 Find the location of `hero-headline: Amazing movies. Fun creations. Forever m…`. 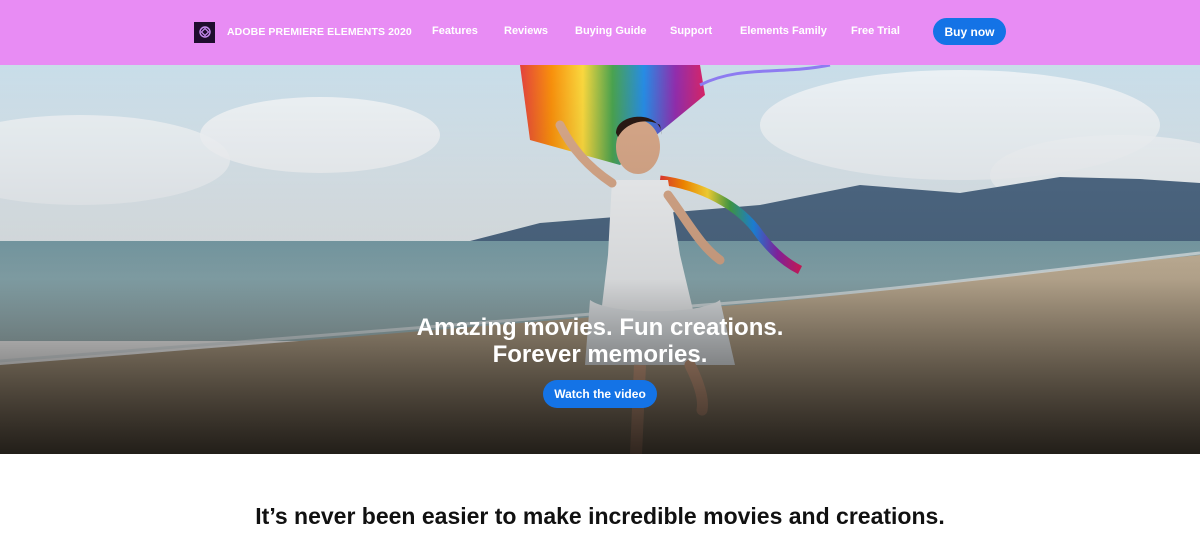

hero-headline: Amazing movies. Fun creations. Forever m… is located at coordinates (600, 341).